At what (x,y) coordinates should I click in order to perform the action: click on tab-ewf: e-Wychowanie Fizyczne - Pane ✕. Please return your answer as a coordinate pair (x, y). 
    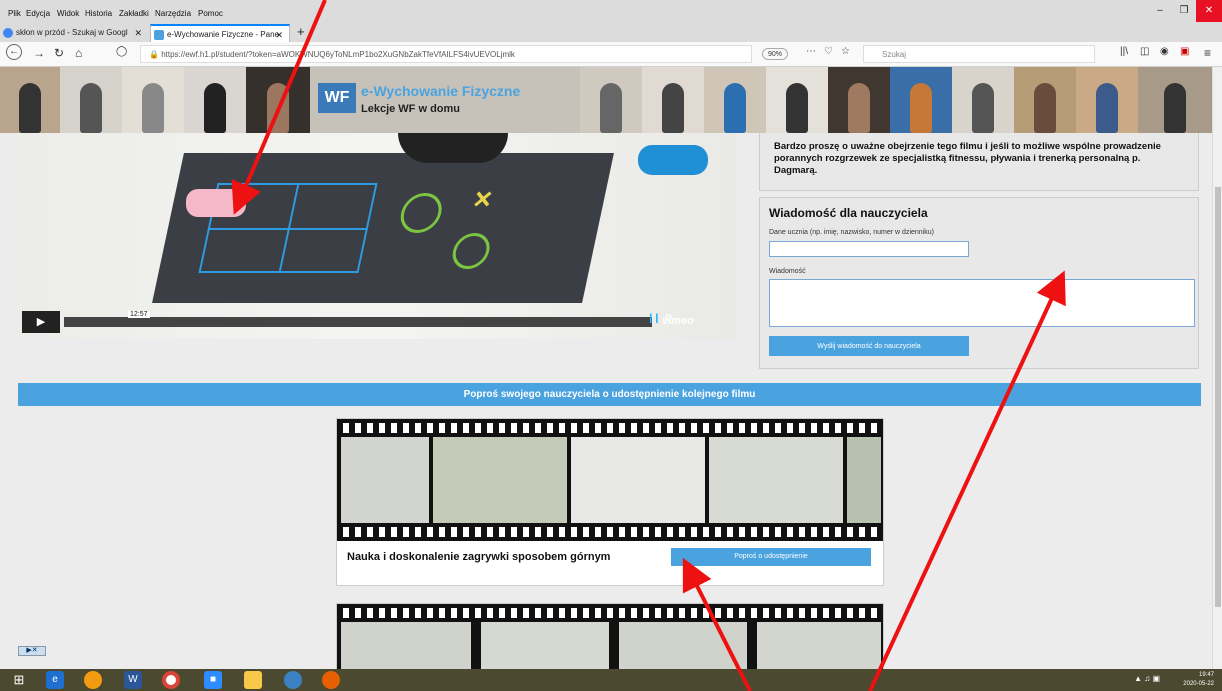
    Looking at the image, I should click on (220, 33).